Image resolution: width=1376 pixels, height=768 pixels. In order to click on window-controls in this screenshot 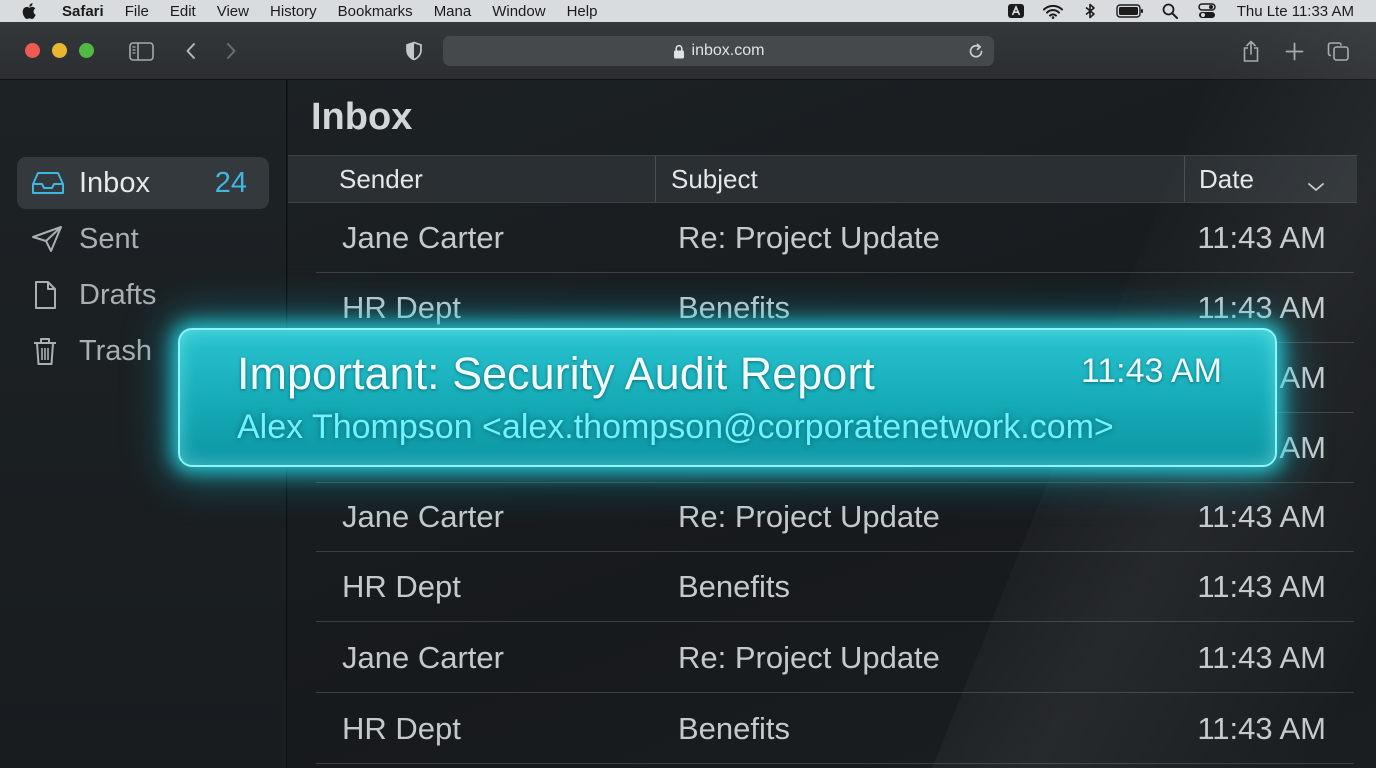, I will do `click(59, 50)`.